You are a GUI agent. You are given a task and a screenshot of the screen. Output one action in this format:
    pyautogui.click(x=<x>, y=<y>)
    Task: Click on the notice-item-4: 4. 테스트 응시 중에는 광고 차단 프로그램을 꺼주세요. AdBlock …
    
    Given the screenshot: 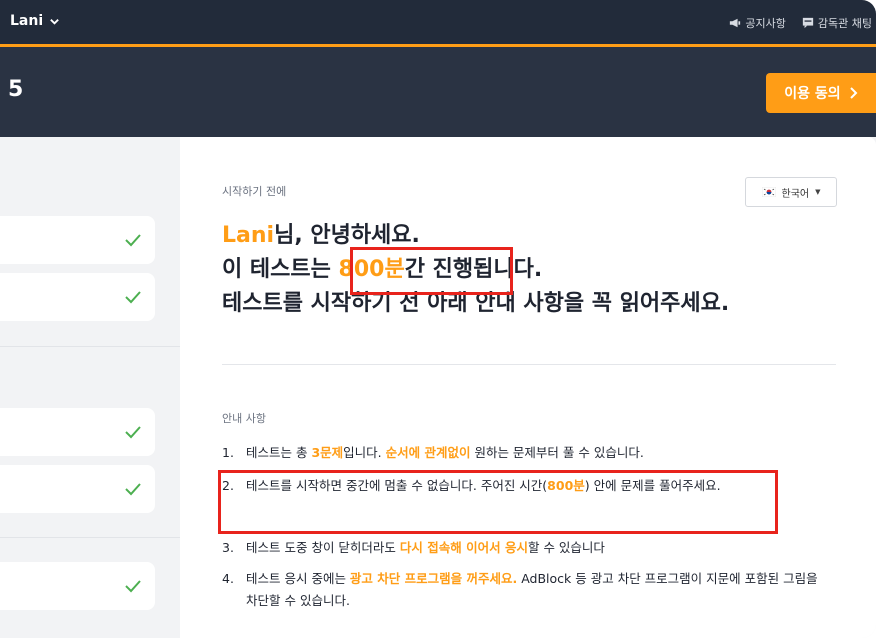 What is the action you would take?
    pyautogui.click(x=526, y=590)
    